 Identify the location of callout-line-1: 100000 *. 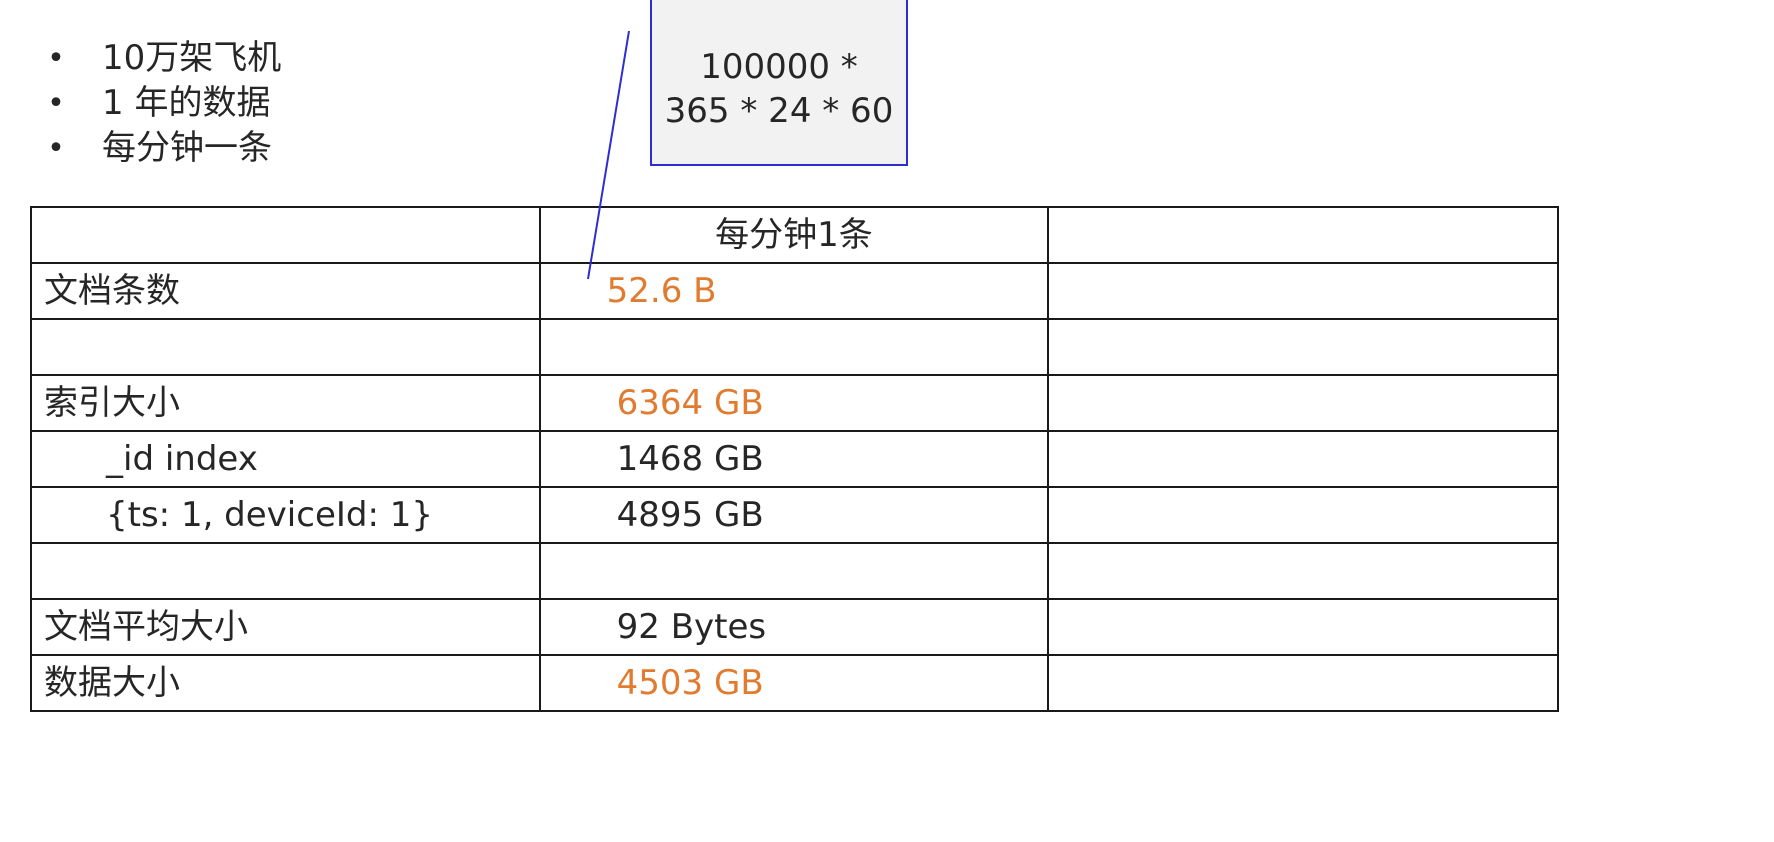
(779, 67).